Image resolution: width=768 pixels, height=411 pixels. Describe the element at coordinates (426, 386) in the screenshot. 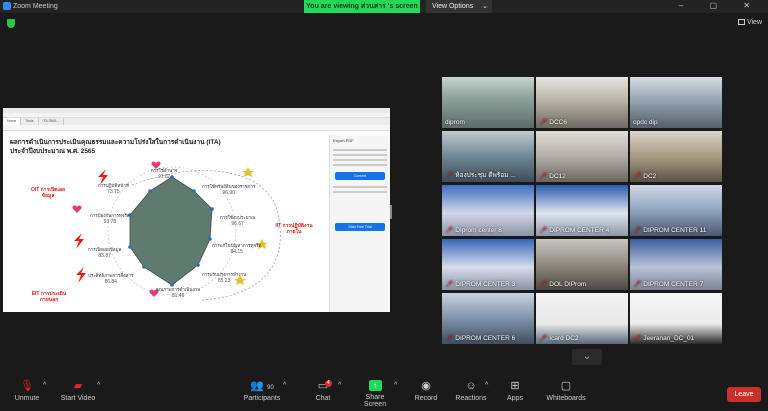

I see `record-icon: ◉` at that location.